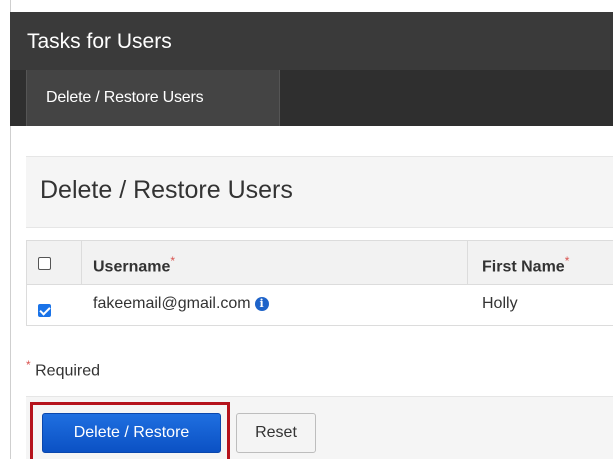  I want to click on title-bar: Tasks for Users, so click(311, 41).